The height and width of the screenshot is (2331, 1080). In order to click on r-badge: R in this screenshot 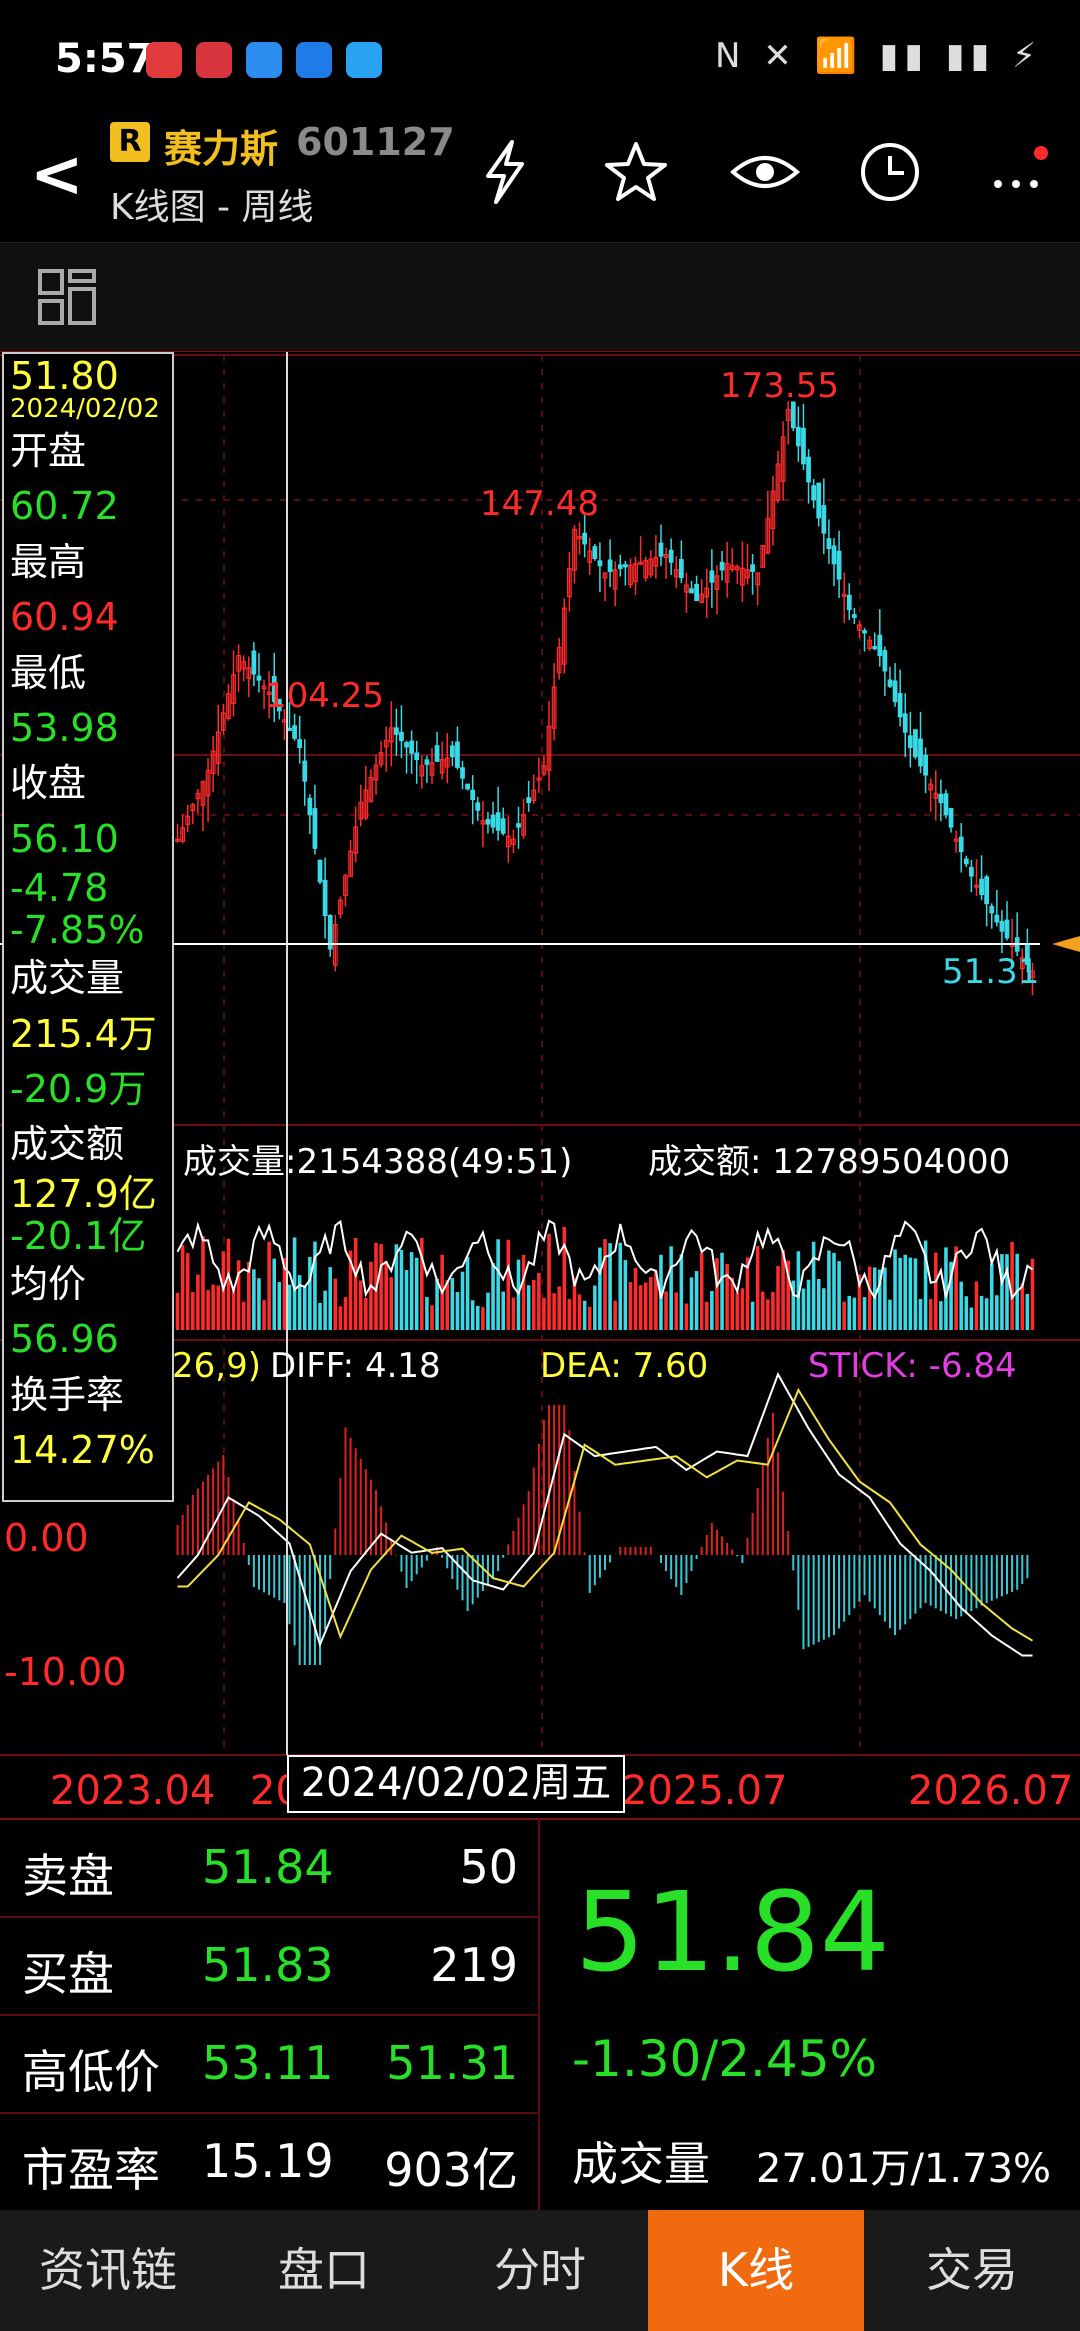, I will do `click(130, 142)`.